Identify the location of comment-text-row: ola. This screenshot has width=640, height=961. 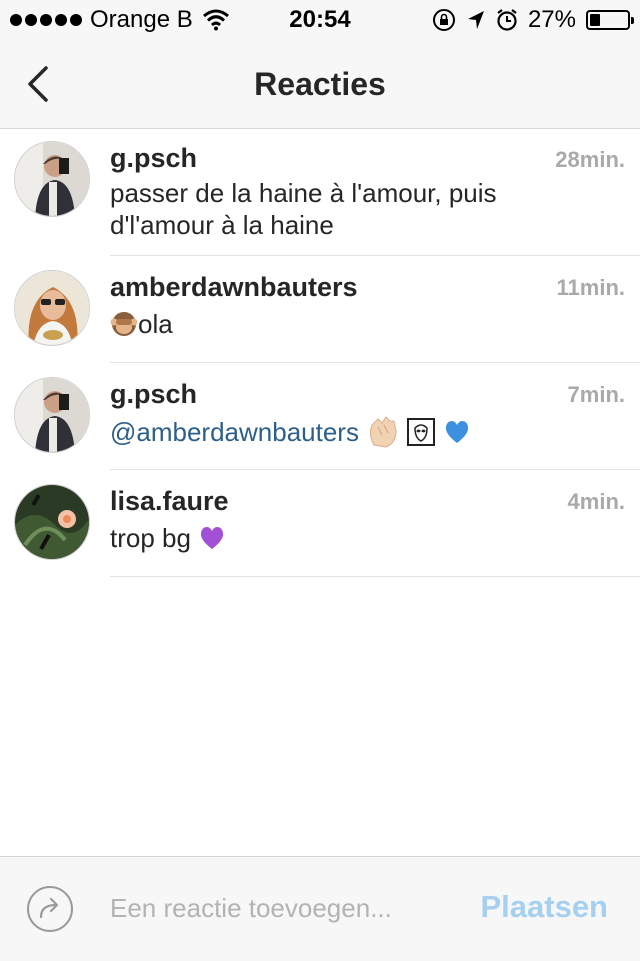
(330, 324).